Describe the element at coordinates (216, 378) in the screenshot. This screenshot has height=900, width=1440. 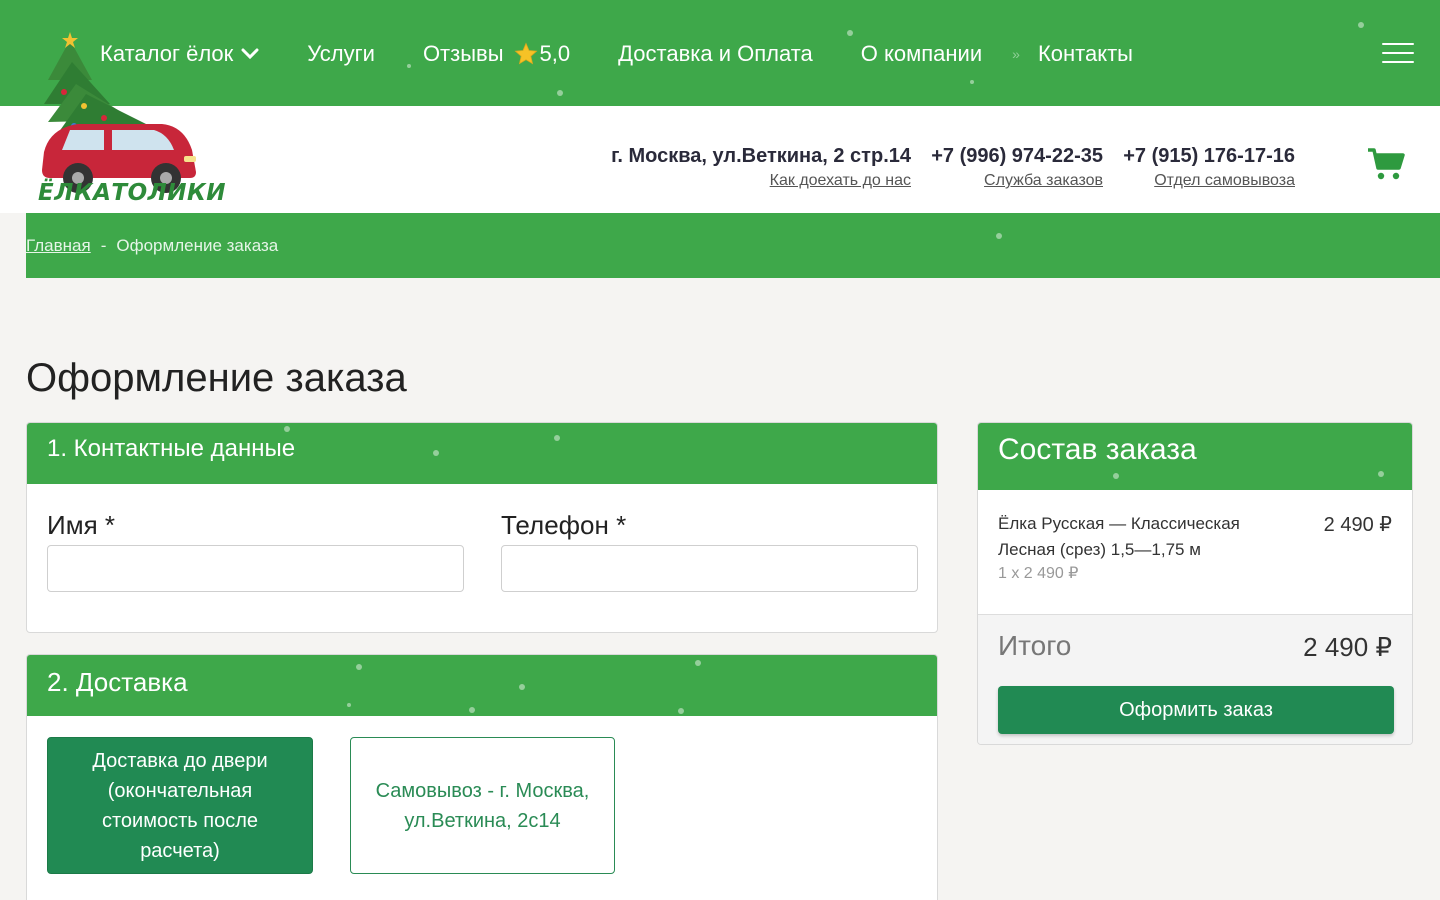
I see `page-title: Оформление заказа` at that location.